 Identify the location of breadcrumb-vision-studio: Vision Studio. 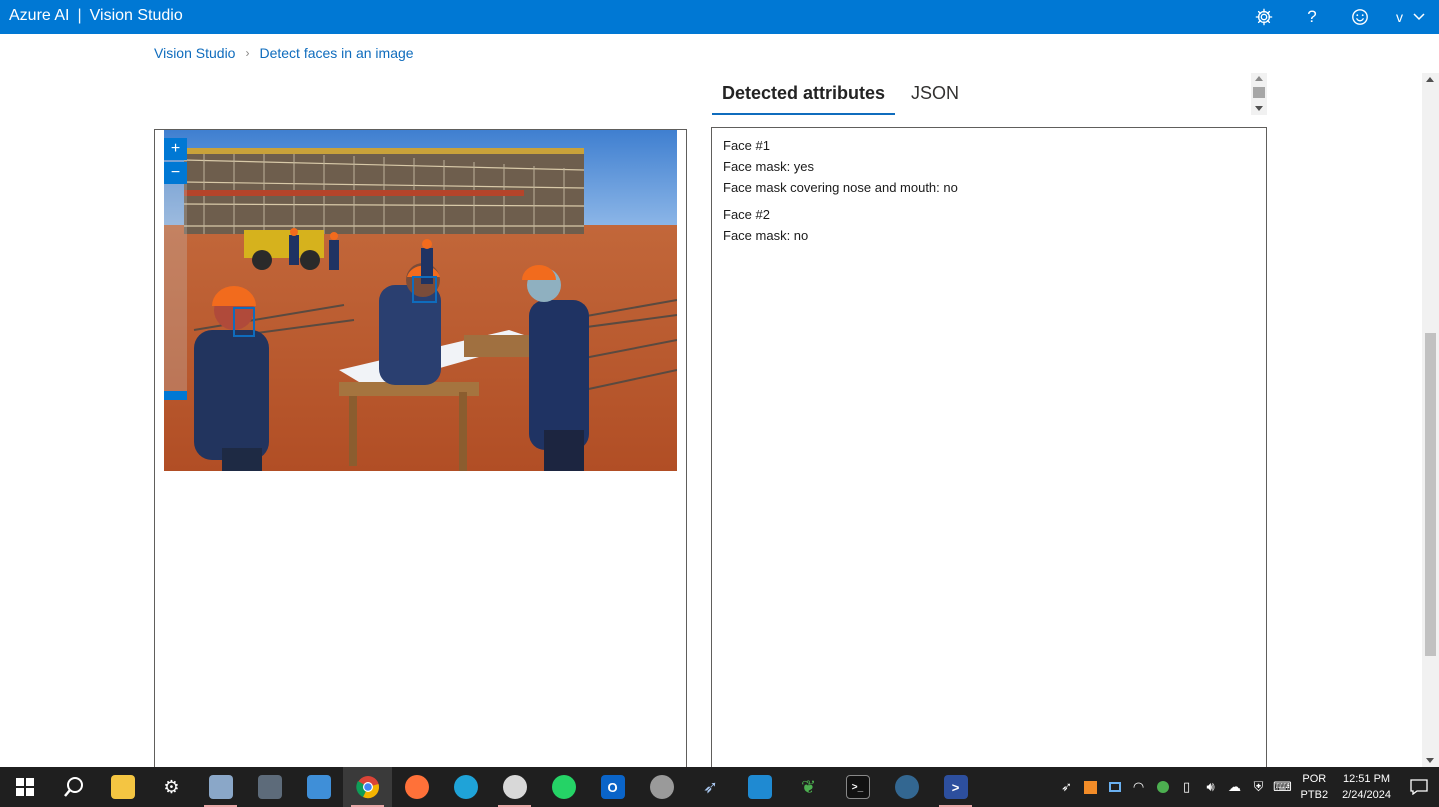
(194, 53).